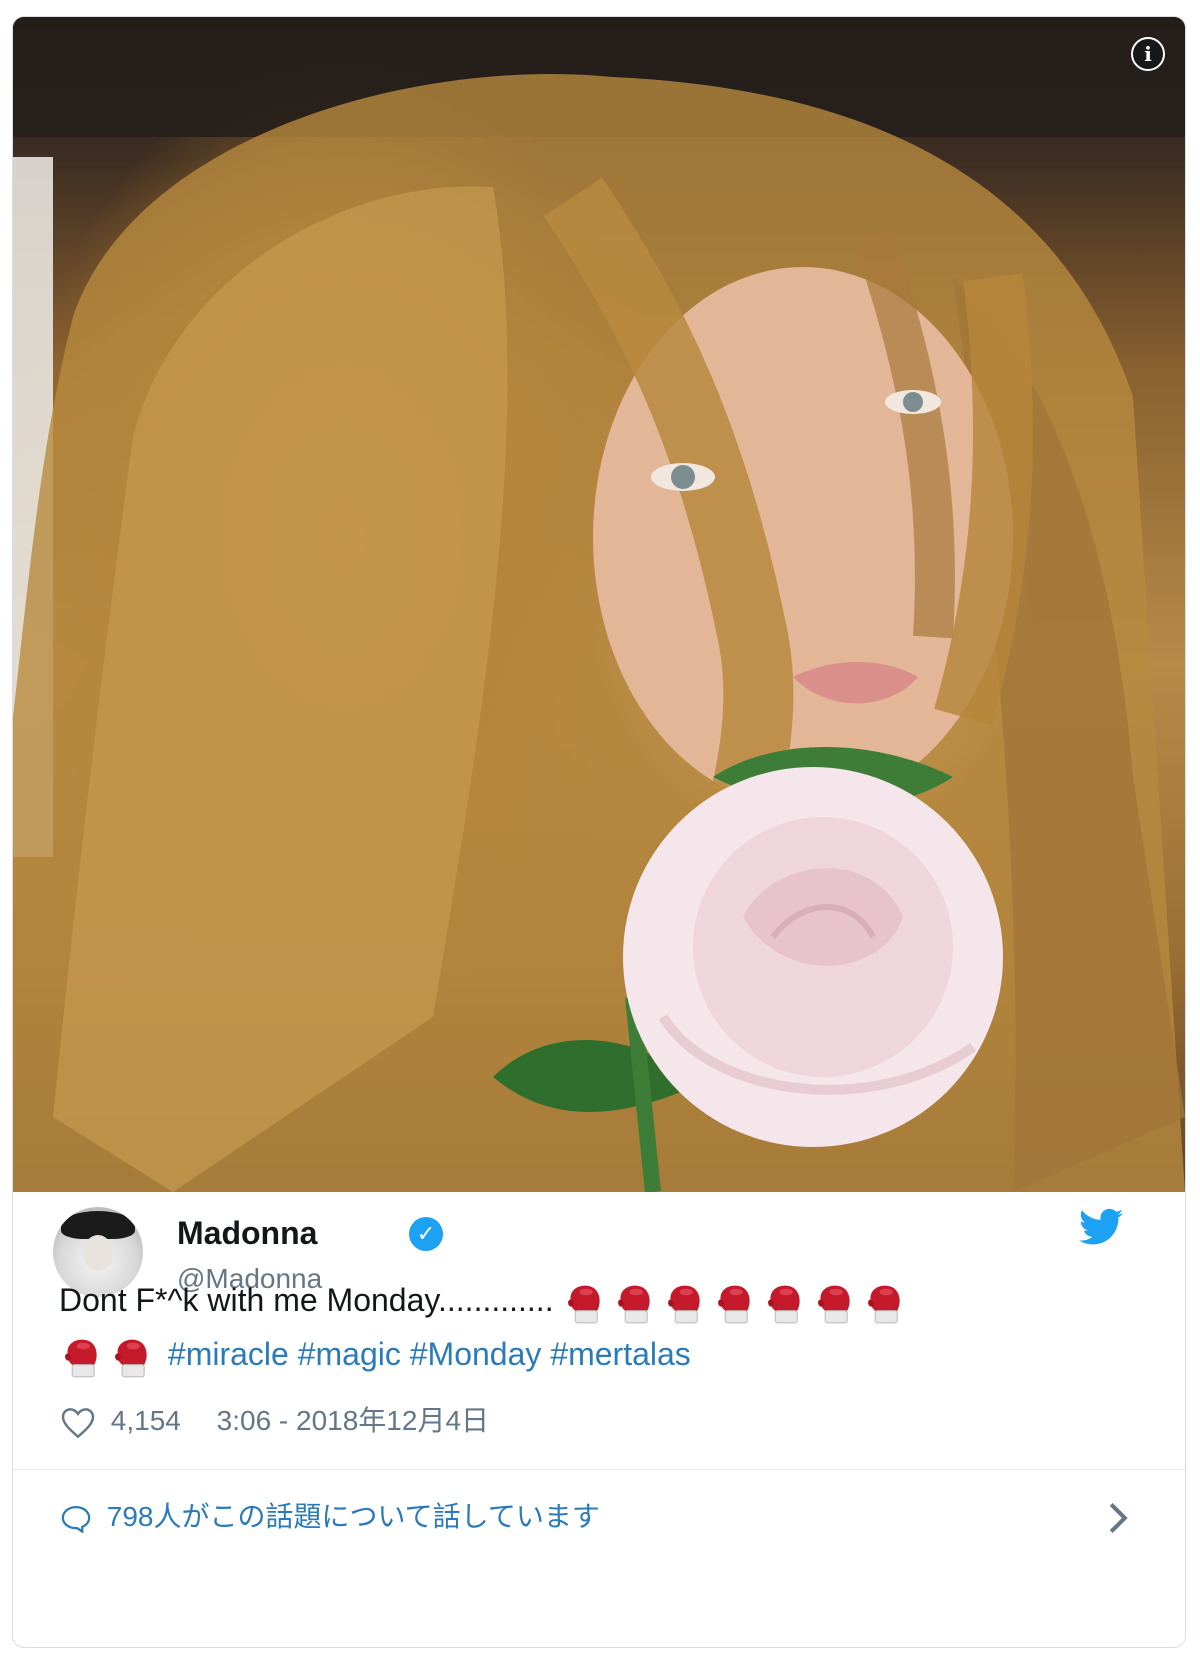 Image resolution: width=1200 pixels, height=1666 pixels. What do you see at coordinates (1148, 54) in the screenshot?
I see `info-icon: i` at bounding box center [1148, 54].